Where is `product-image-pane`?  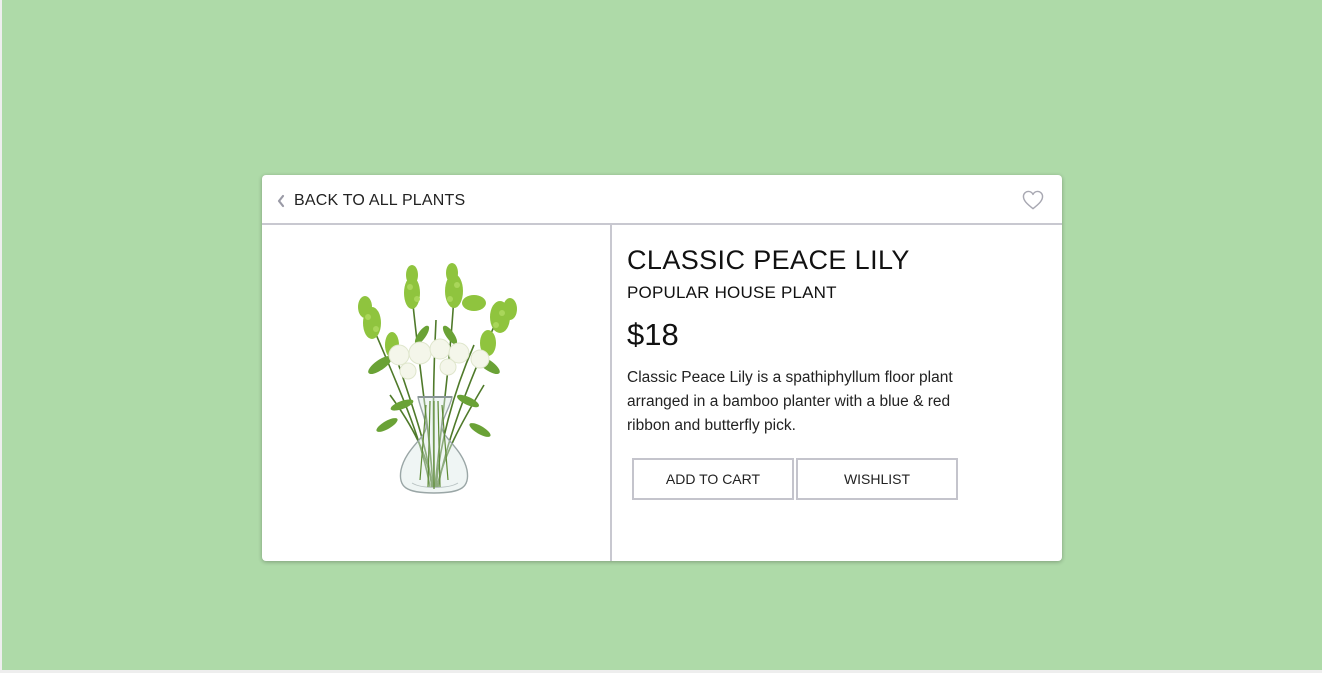
product-image-pane is located at coordinates (437, 393).